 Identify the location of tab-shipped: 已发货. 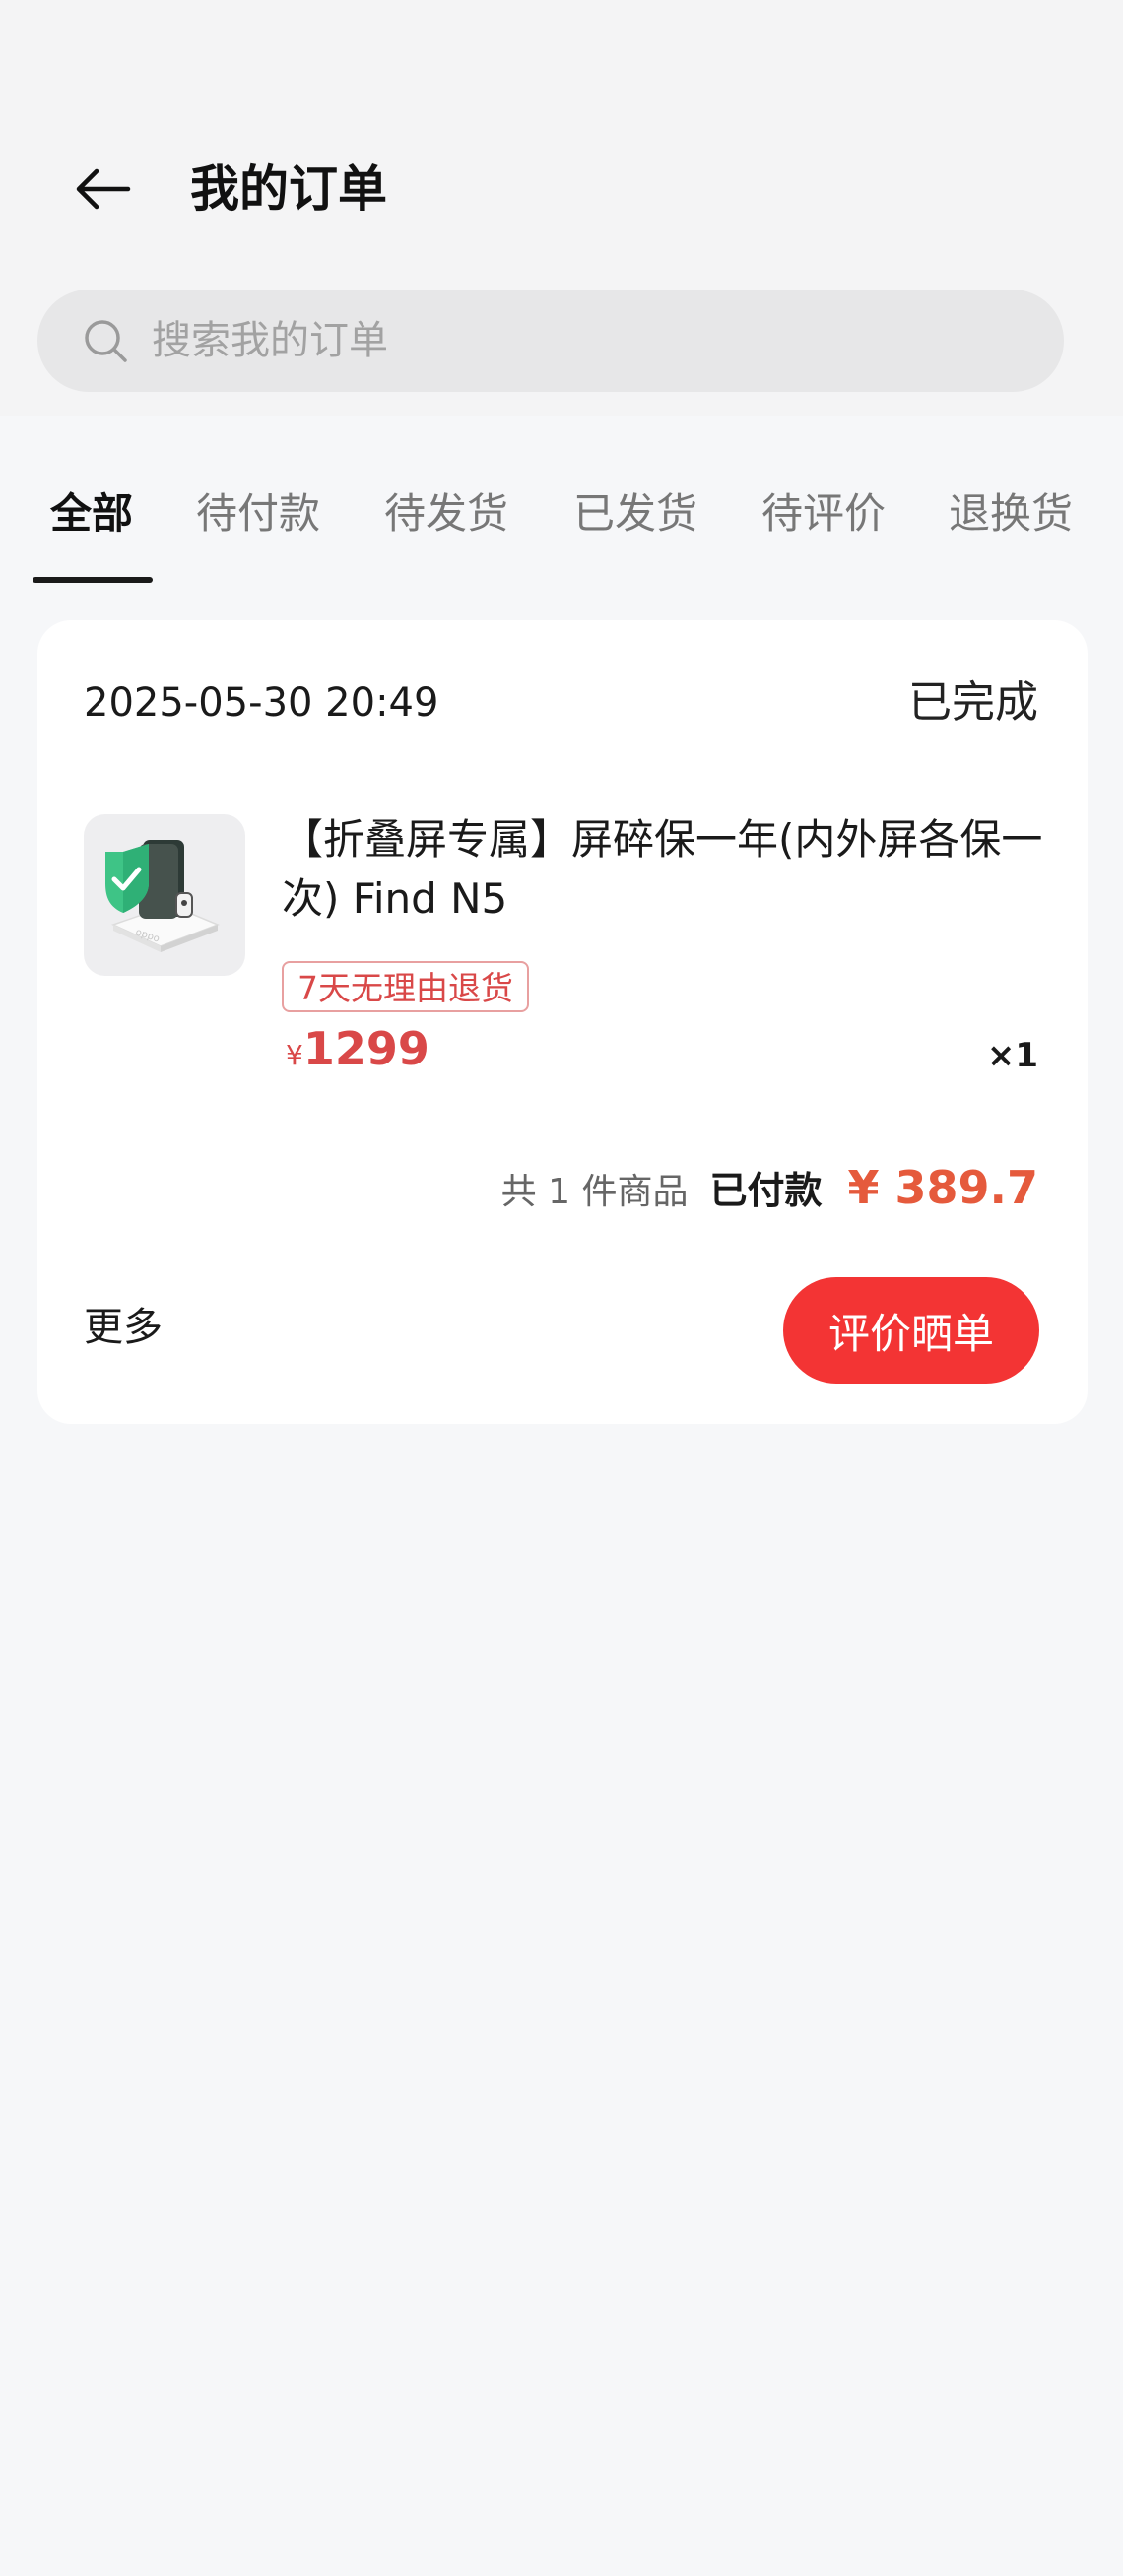
(635, 514).